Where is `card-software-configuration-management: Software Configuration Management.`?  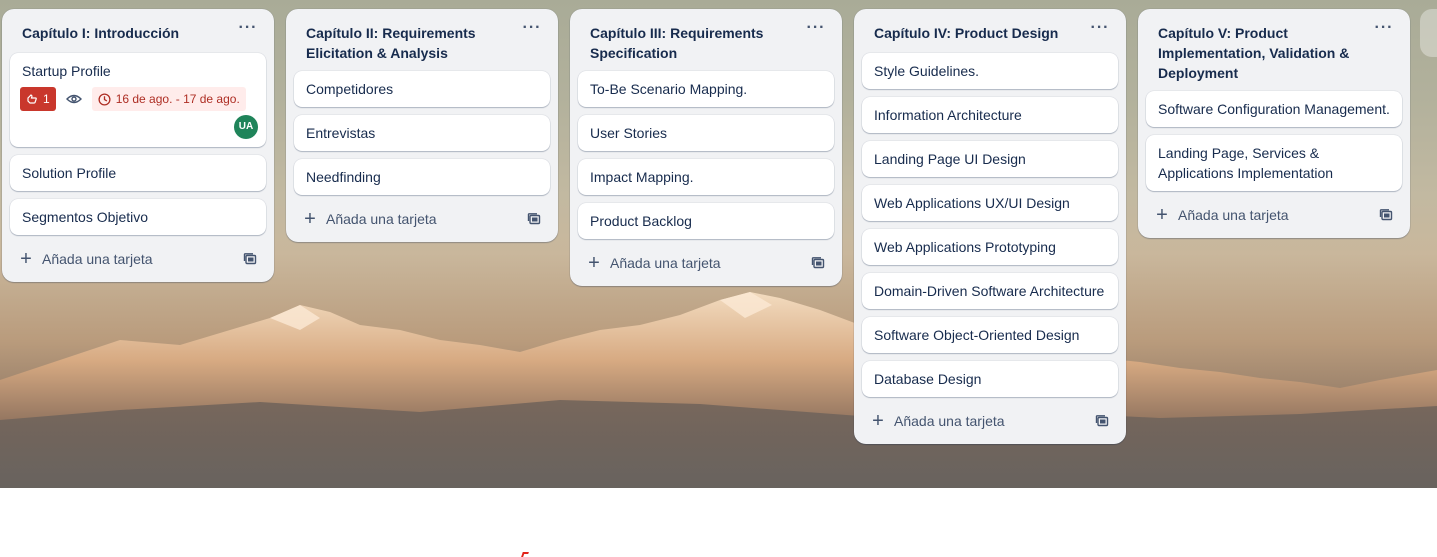
card-software-configuration-management: Software Configuration Management. is located at coordinates (1274, 109).